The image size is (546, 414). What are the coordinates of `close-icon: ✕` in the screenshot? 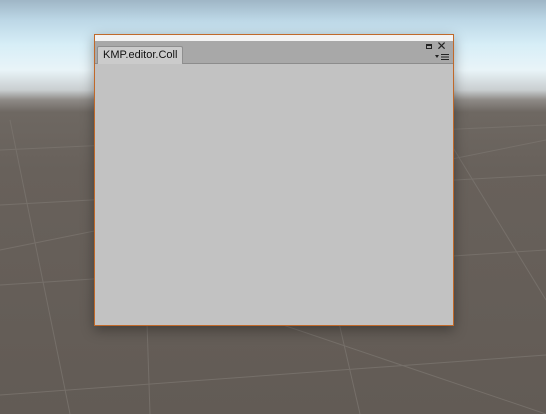 It's located at (441, 46).